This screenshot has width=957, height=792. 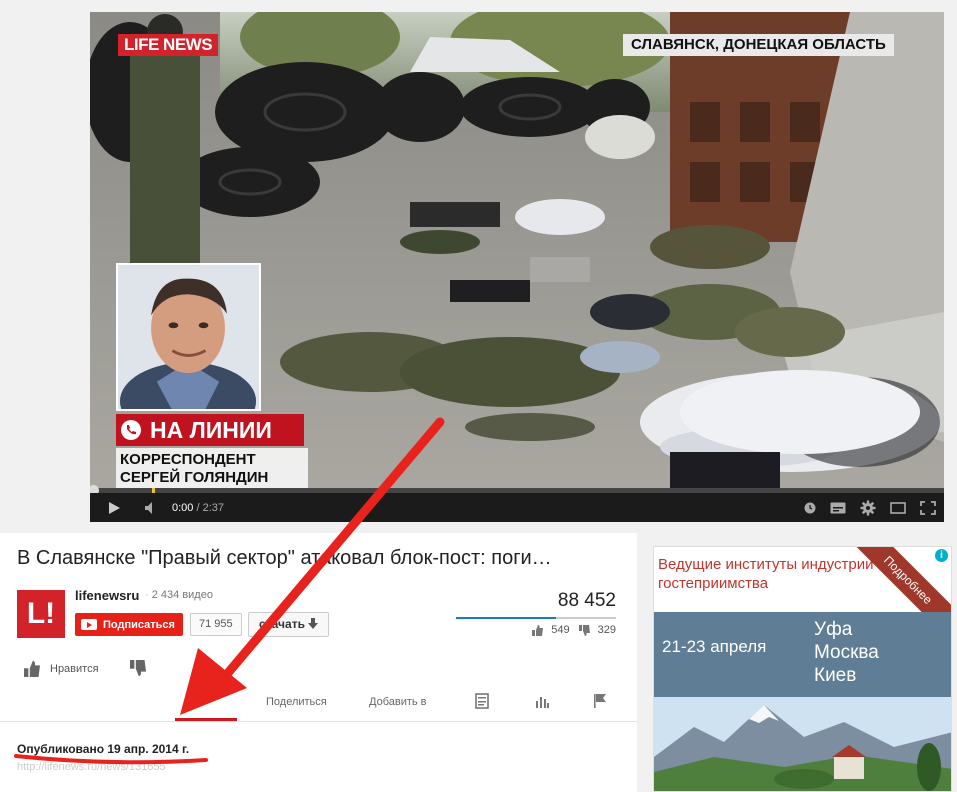 What do you see at coordinates (313, 623) in the screenshot?
I see `download-arrow-icon` at bounding box center [313, 623].